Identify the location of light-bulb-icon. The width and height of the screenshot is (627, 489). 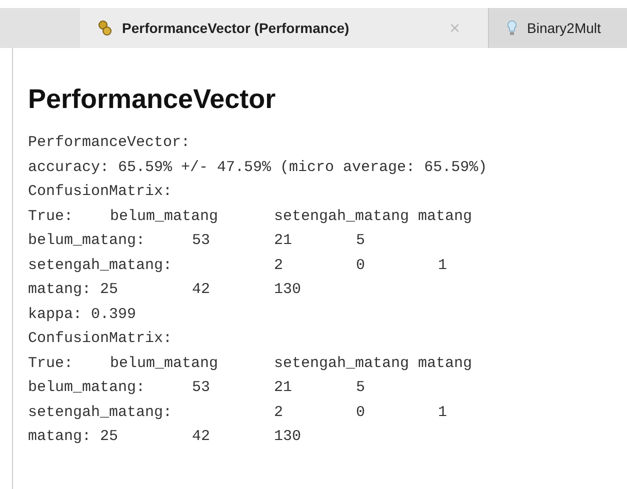
(512, 28).